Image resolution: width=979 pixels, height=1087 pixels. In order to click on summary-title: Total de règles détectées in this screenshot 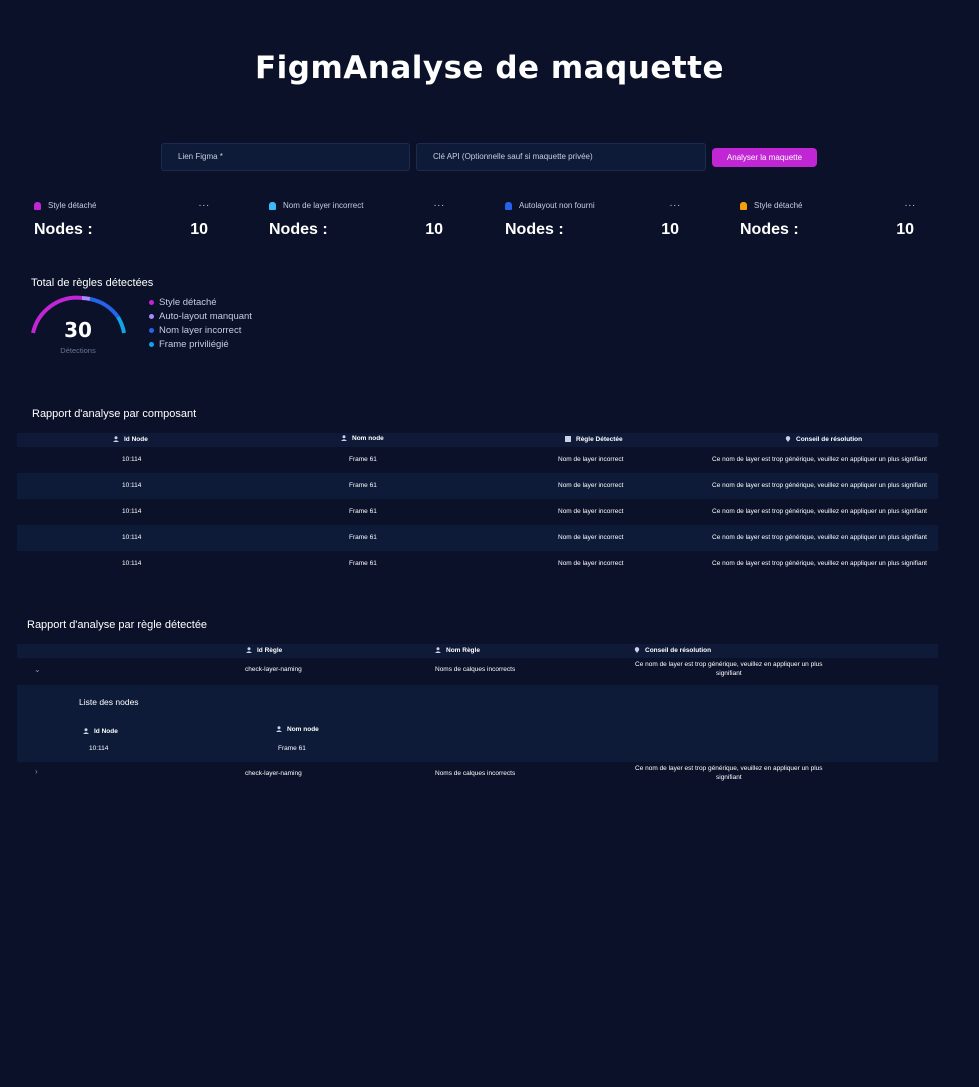, I will do `click(92, 283)`.